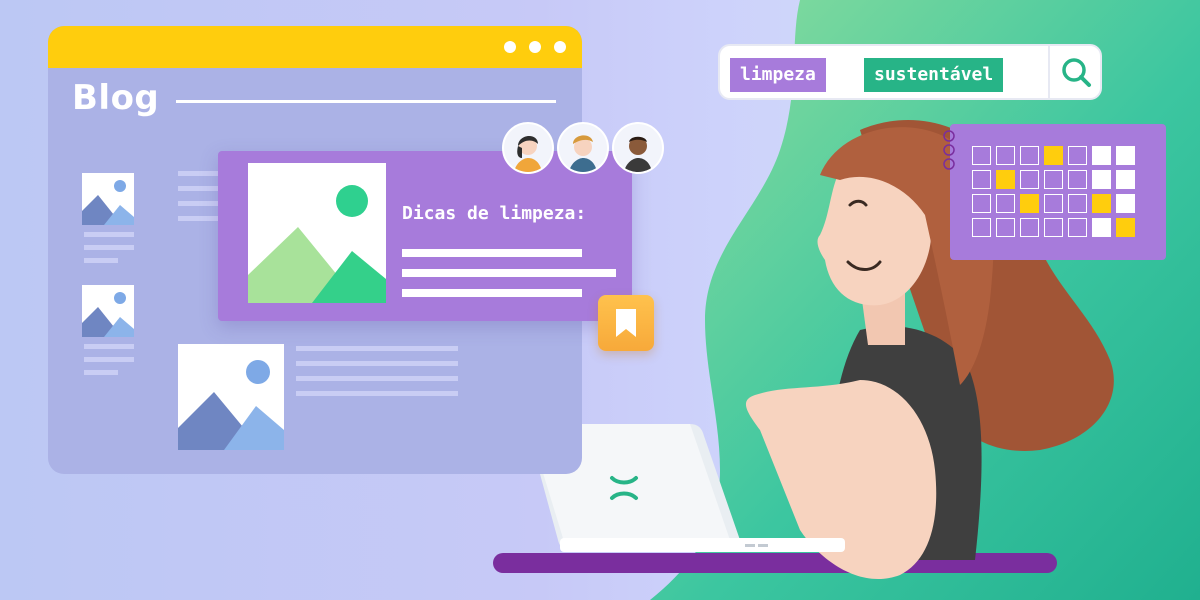 Image resolution: width=1200 pixels, height=600 pixels. I want to click on featured-post-image, so click(317, 233).